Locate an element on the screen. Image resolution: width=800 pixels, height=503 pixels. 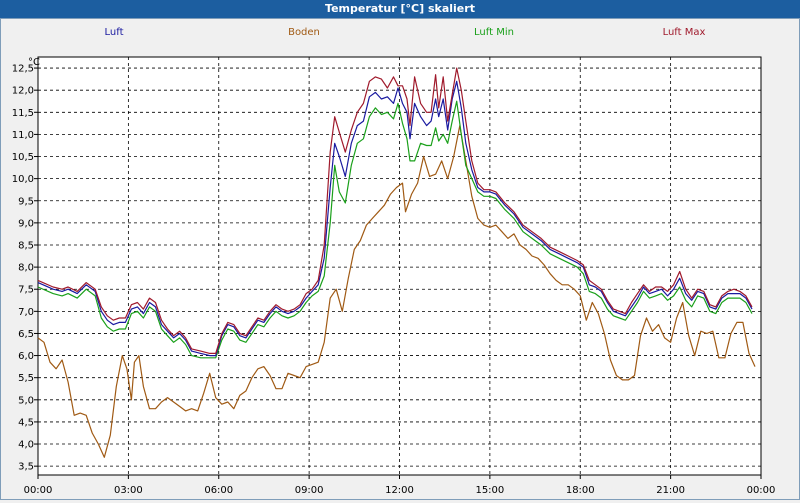
y-tick-label: 5,0 is located at coordinates (26, 400).